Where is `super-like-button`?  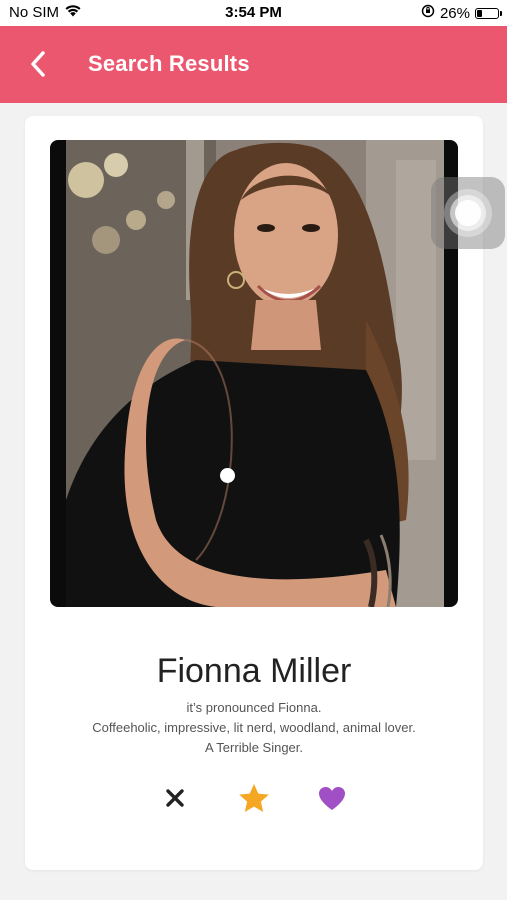
super-like-button is located at coordinates (254, 798).